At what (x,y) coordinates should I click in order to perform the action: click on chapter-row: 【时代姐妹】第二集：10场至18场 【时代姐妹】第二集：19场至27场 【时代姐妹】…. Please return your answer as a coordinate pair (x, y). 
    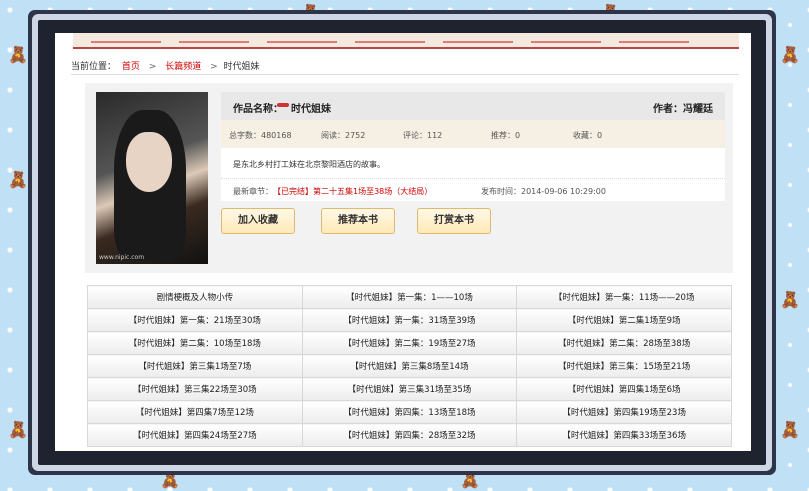
    Looking at the image, I should click on (409, 343).